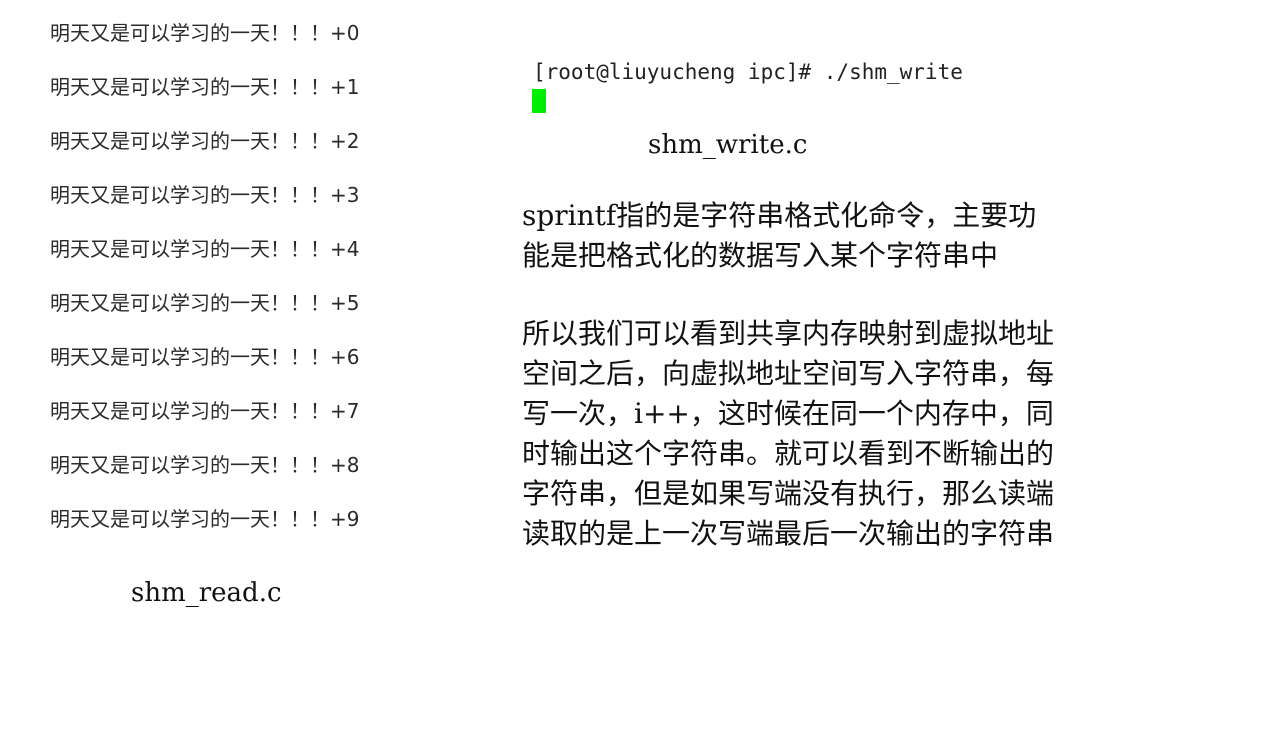 Image resolution: width=1287 pixels, height=738 pixels. Describe the element at coordinates (345, 303) in the screenshot. I see `output-counter: +5` at that location.